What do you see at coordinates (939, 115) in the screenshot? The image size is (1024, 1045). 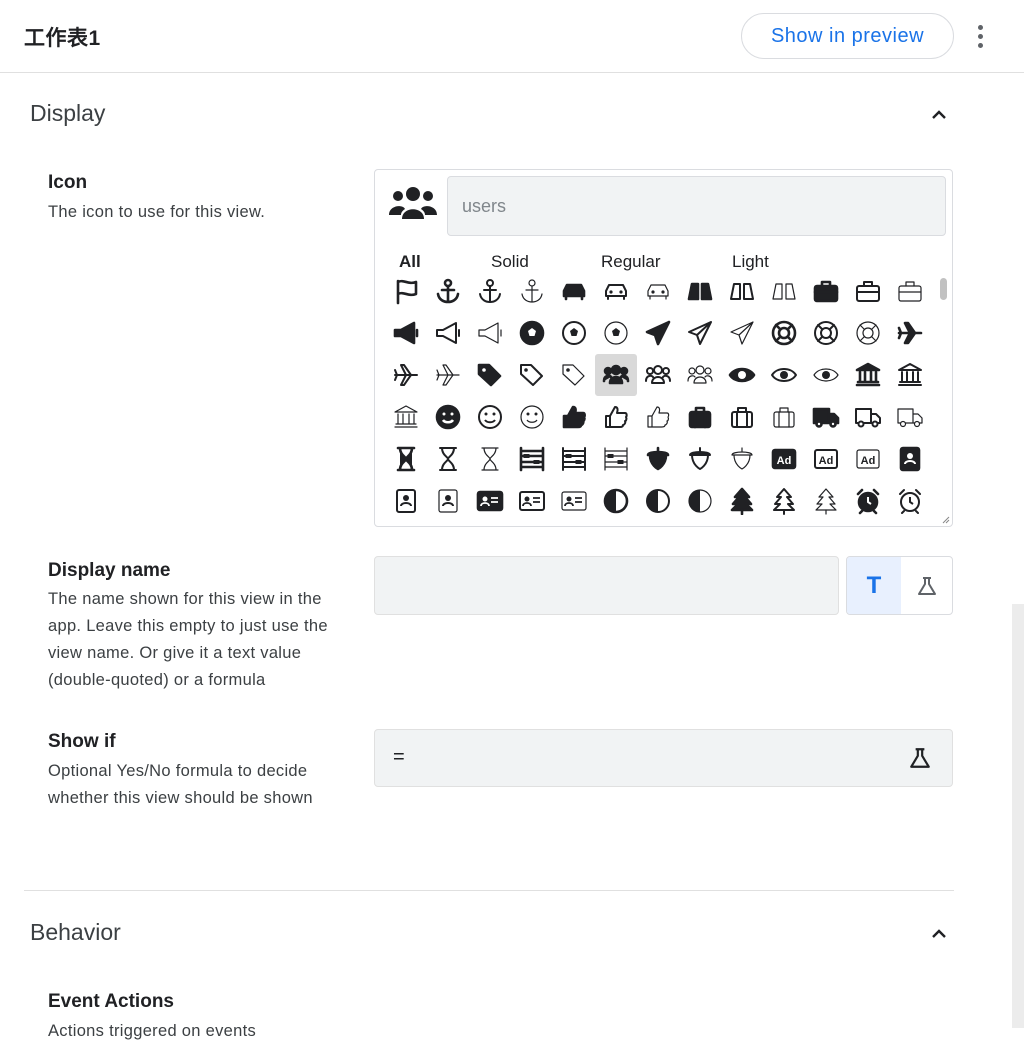 I see `collapse-display-chevron-icon` at bounding box center [939, 115].